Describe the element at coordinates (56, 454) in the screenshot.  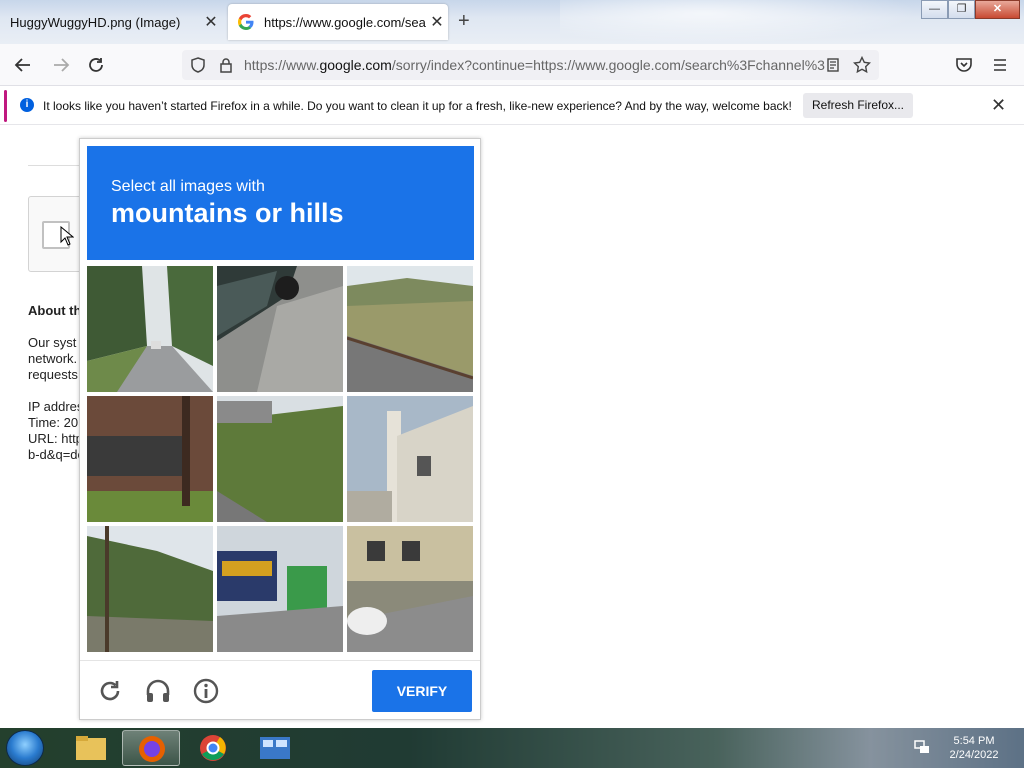
I see `body-line: b-d&q=de` at that location.